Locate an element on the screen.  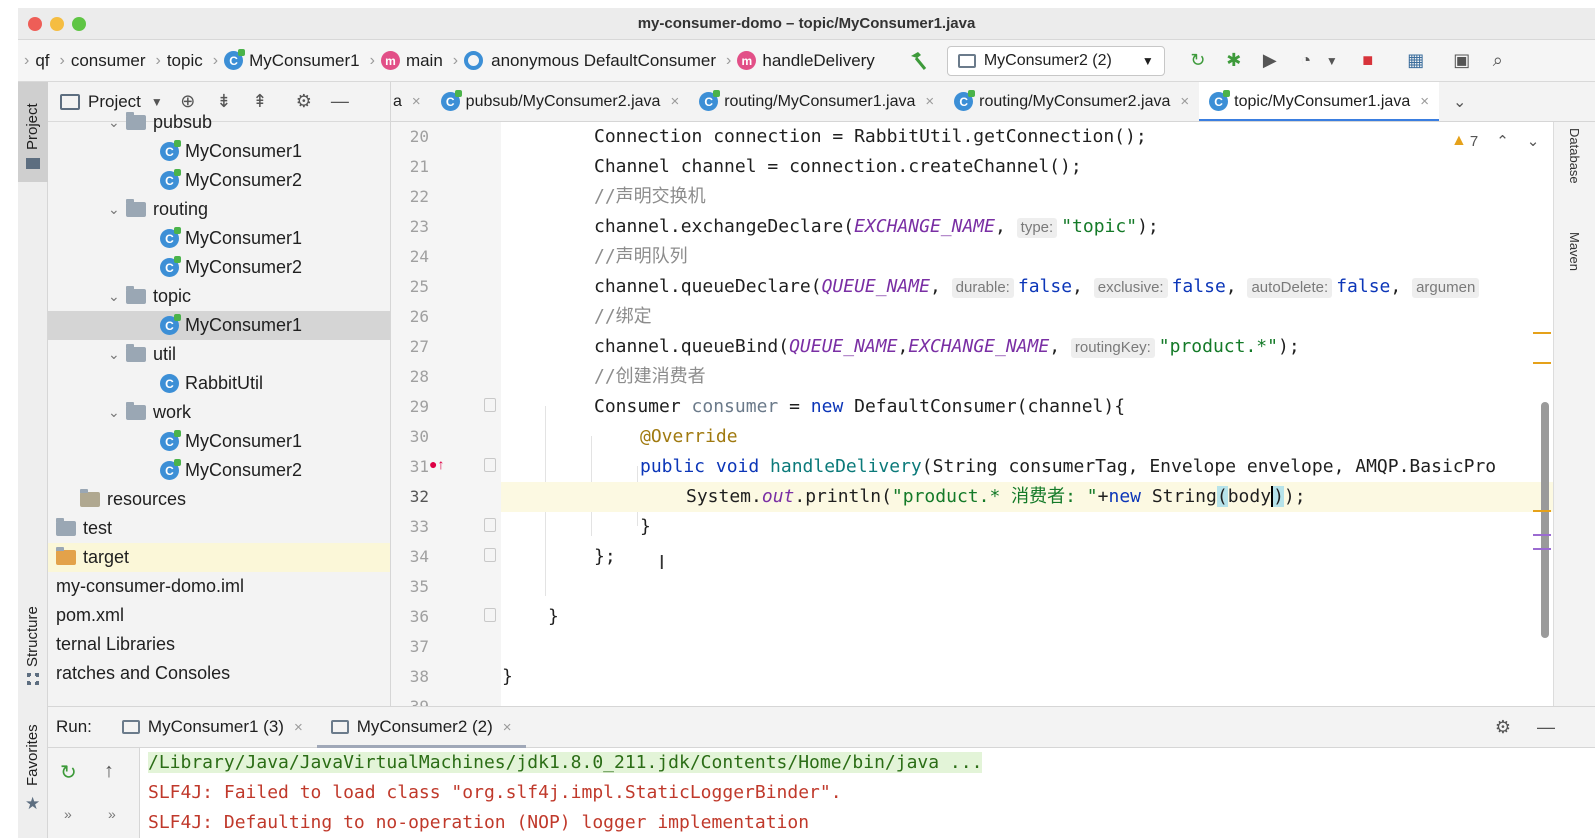
scroll-up-arrow-icon: ↑ is located at coordinates (109, 771).